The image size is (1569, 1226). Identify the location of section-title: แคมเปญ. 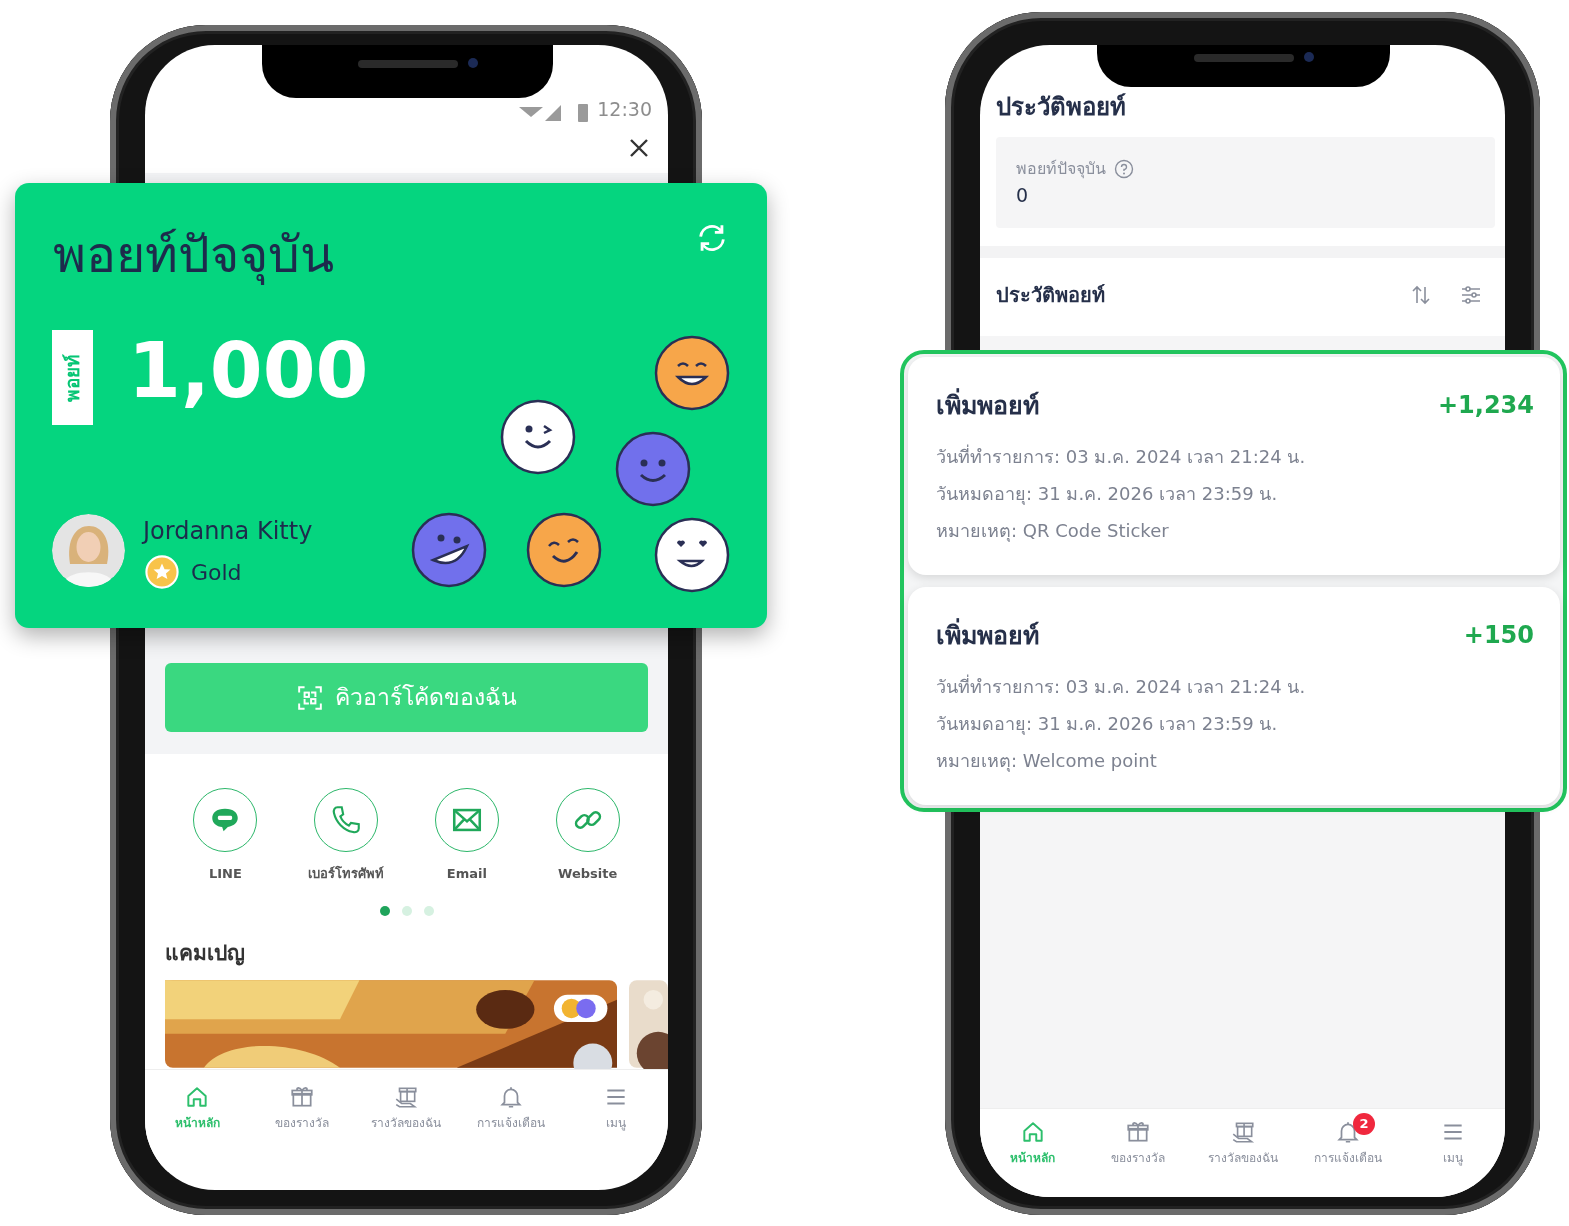
(205, 953).